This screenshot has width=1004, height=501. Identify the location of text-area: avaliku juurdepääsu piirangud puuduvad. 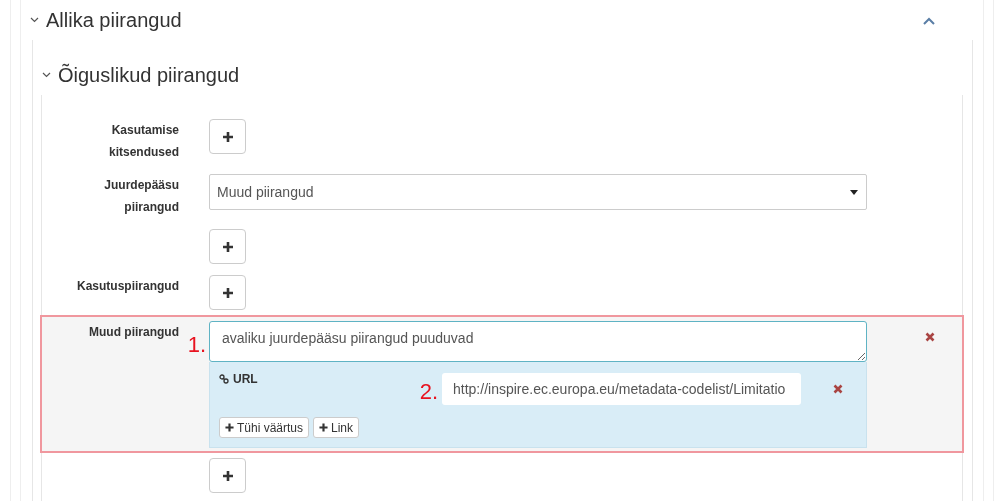
(538, 341).